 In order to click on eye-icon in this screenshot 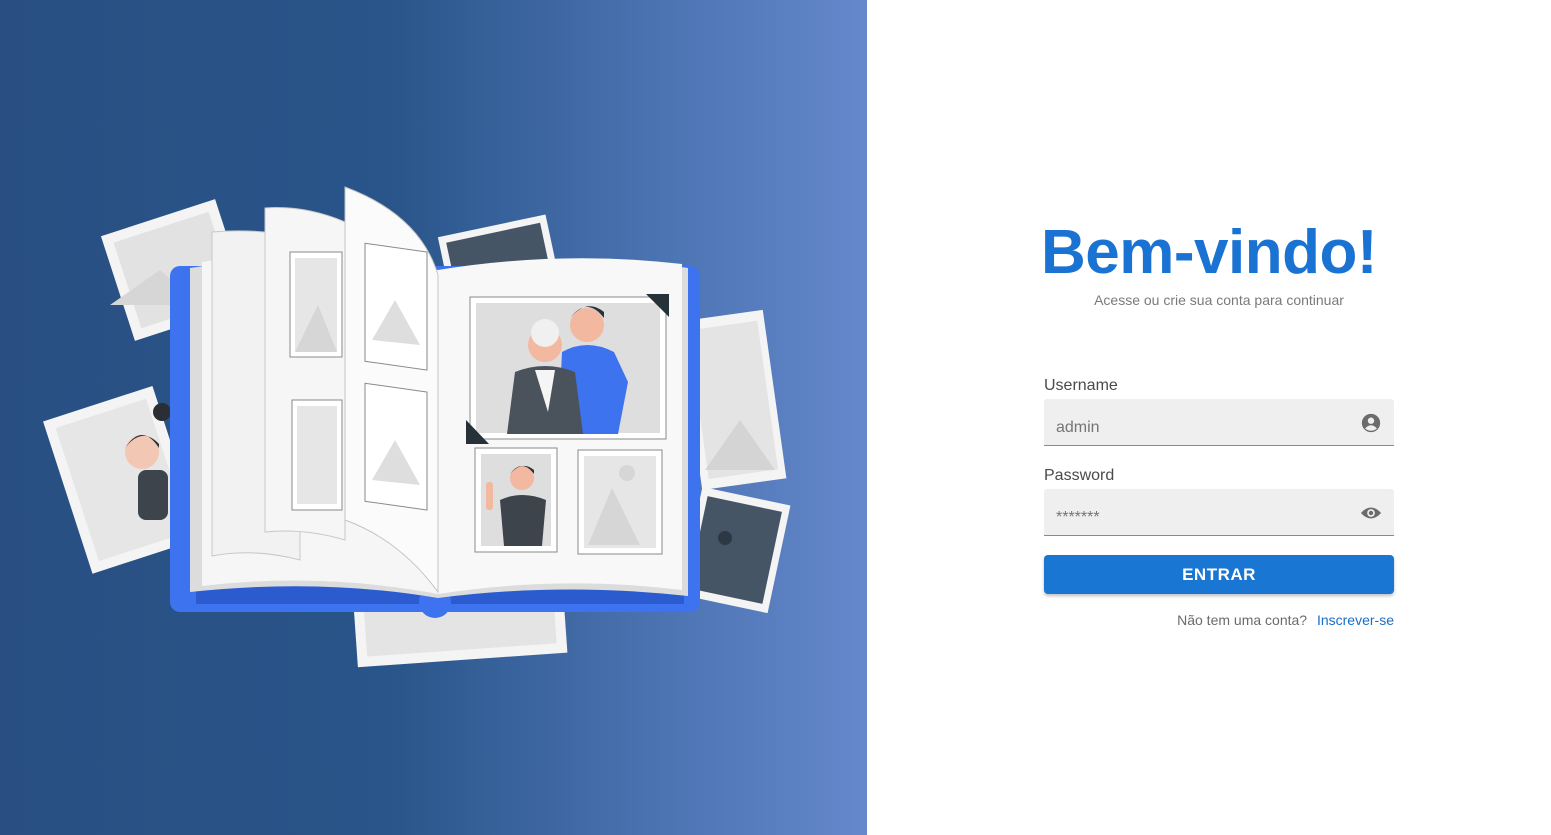, I will do `click(1371, 513)`.